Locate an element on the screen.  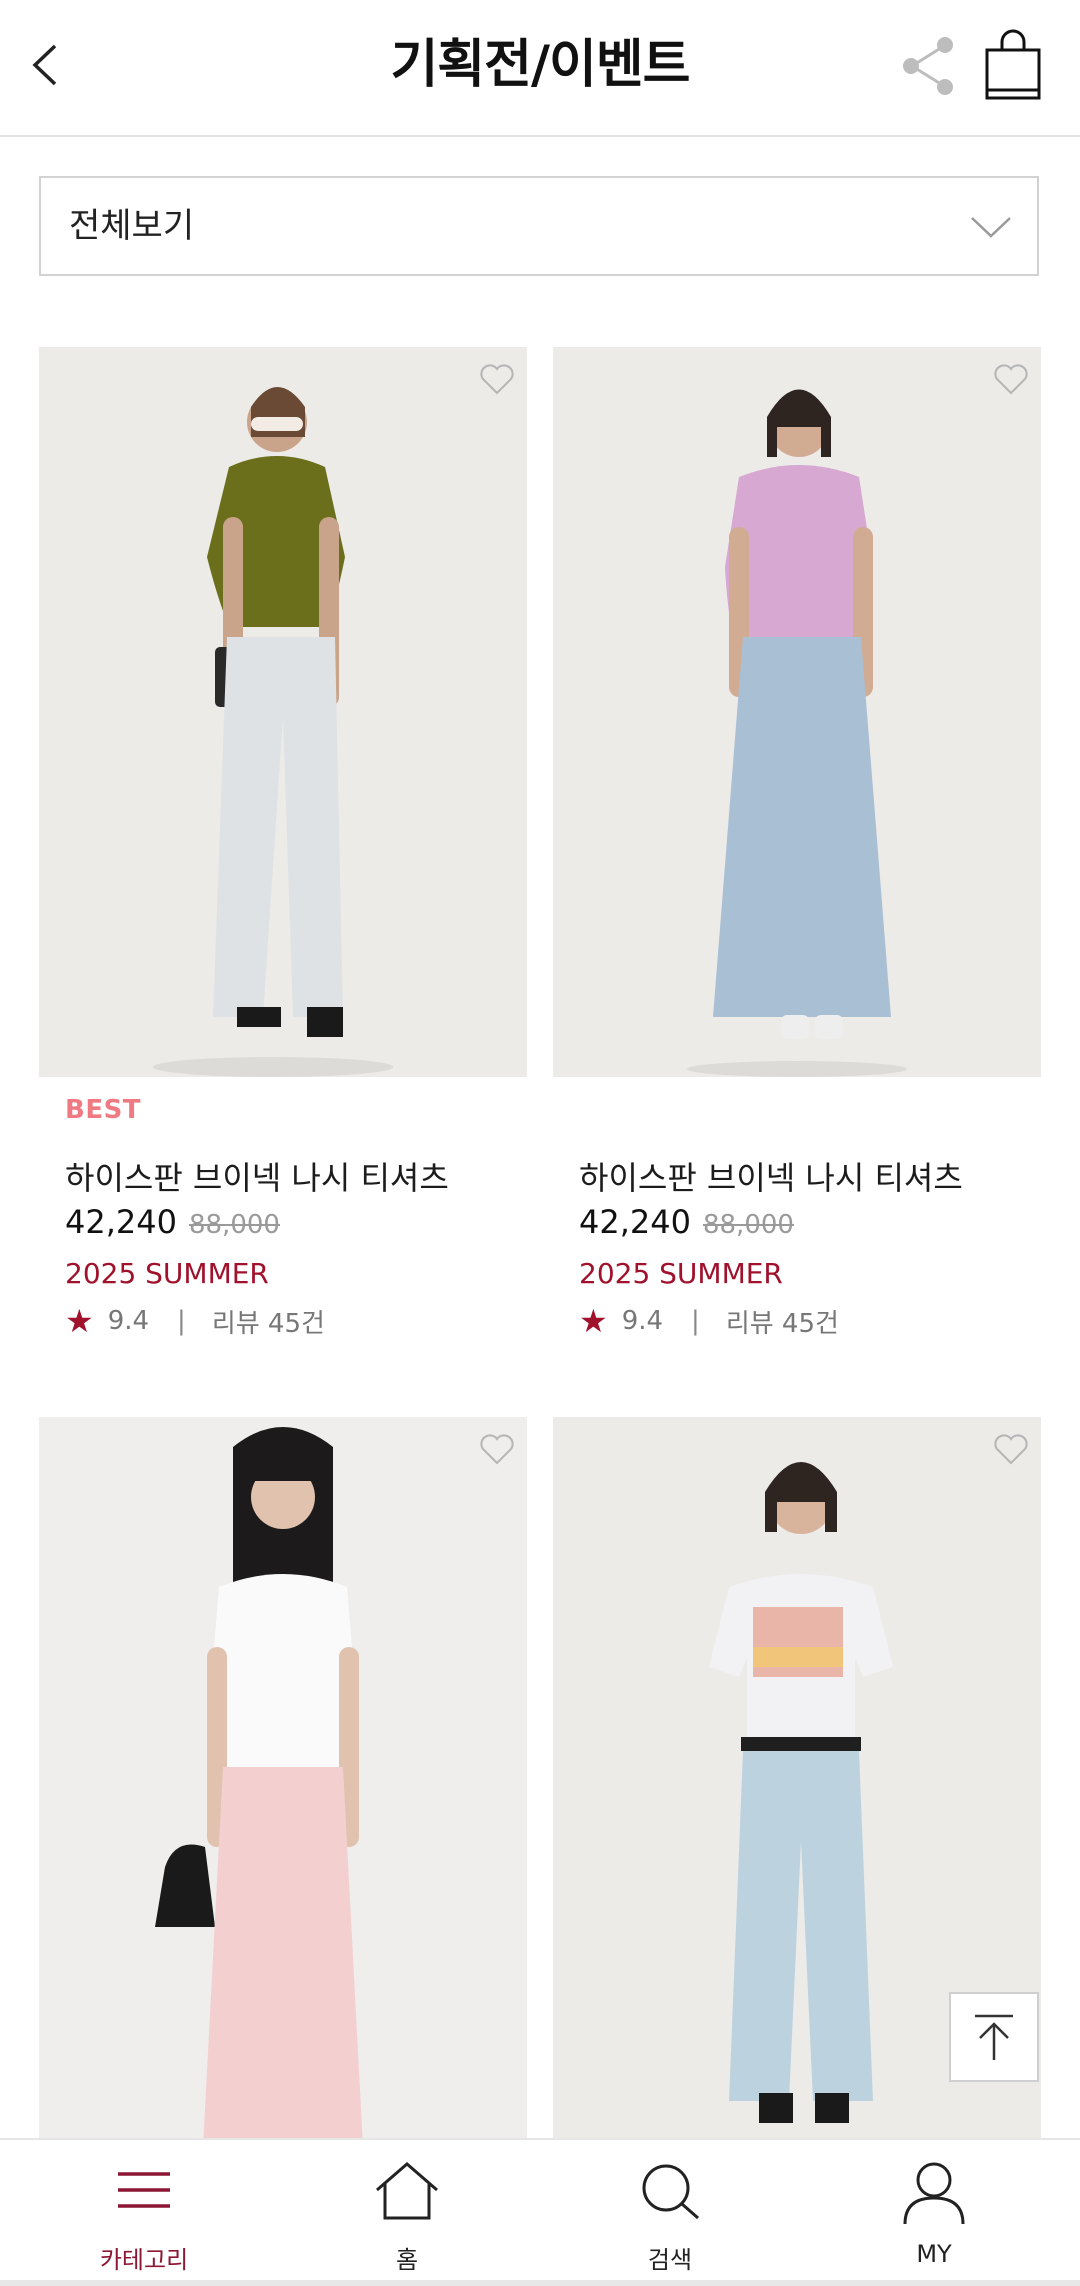
share-icon is located at coordinates (928, 66).